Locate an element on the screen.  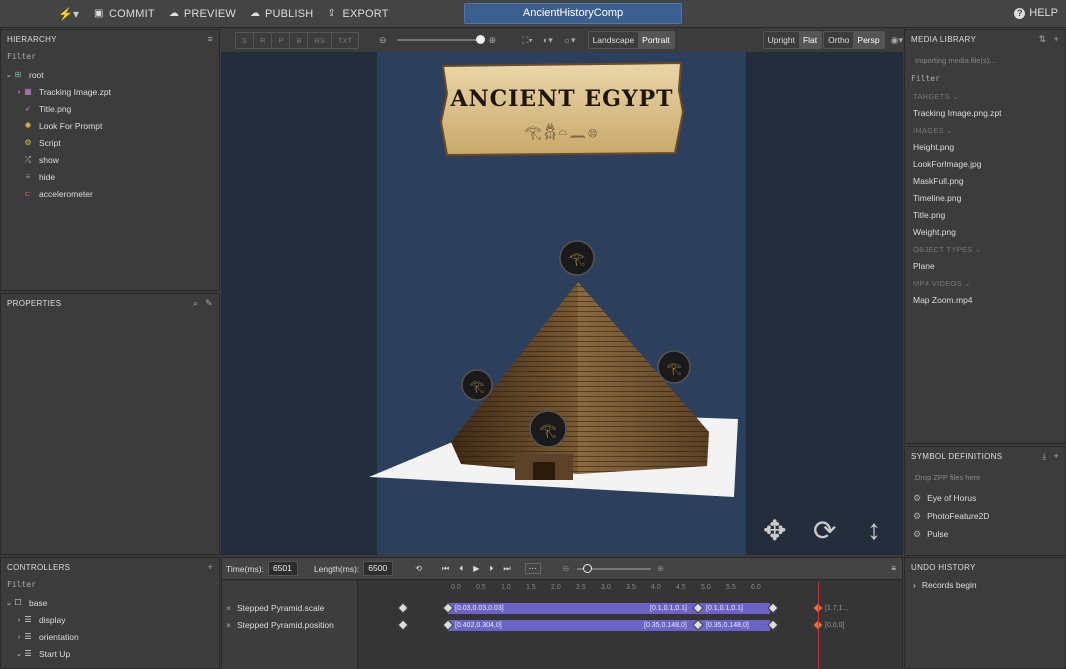
symbol-item: ⚙ PhotoFeature2D is located at coordinates (985, 516).